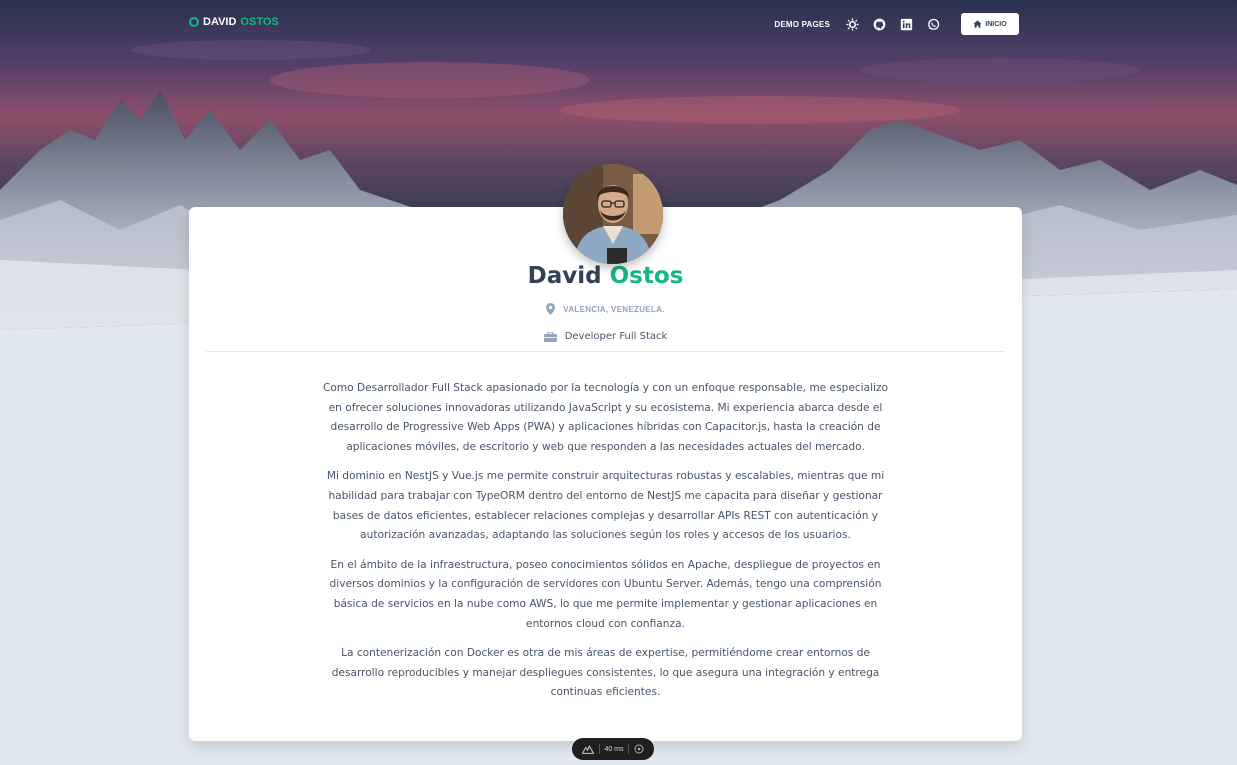 The height and width of the screenshot is (765, 1237). What do you see at coordinates (896, 24) in the screenshot?
I see `navbar-right: DEMO PAGES INICIO` at bounding box center [896, 24].